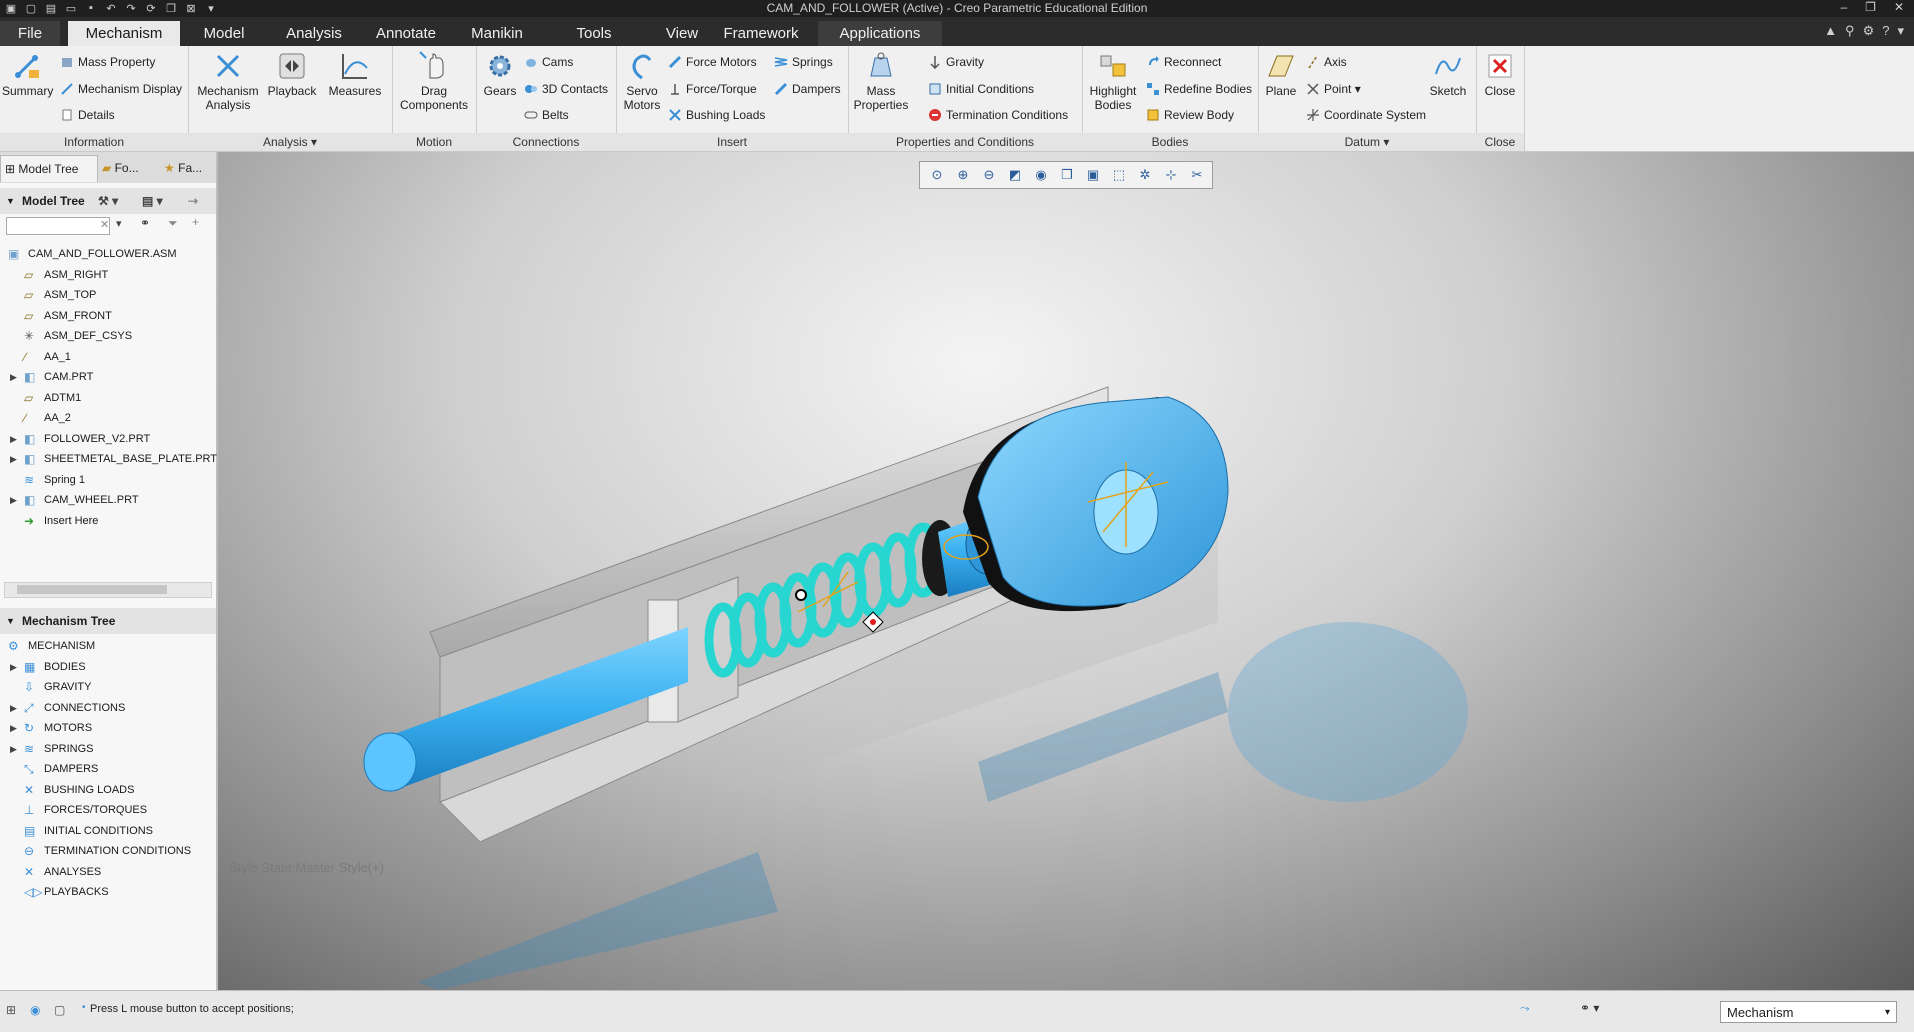  Describe the element at coordinates (107, 336) in the screenshot. I see `tree-item: ✳ ASM_DEF_CSYS` at that location.